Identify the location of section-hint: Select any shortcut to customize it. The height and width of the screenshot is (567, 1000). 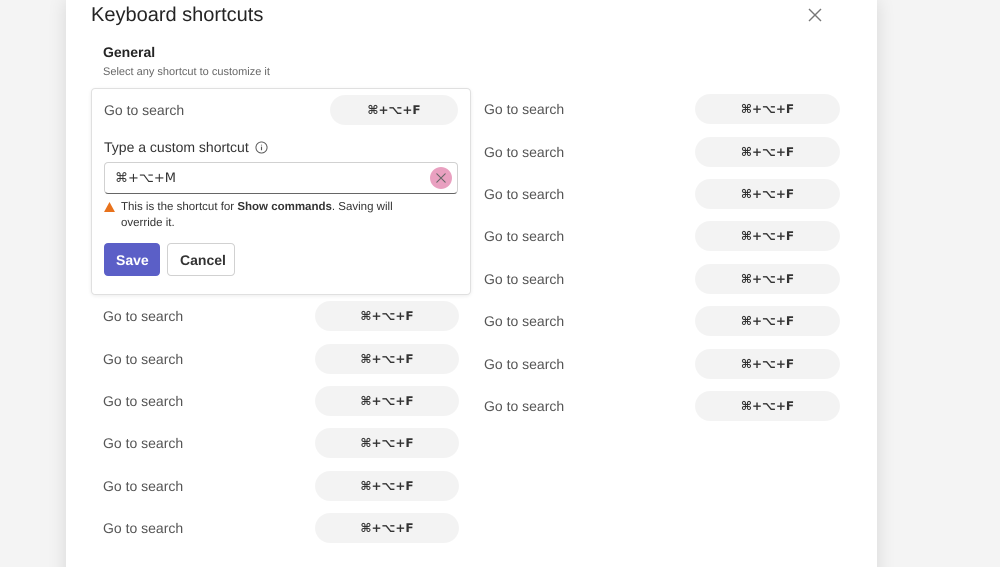
(187, 72).